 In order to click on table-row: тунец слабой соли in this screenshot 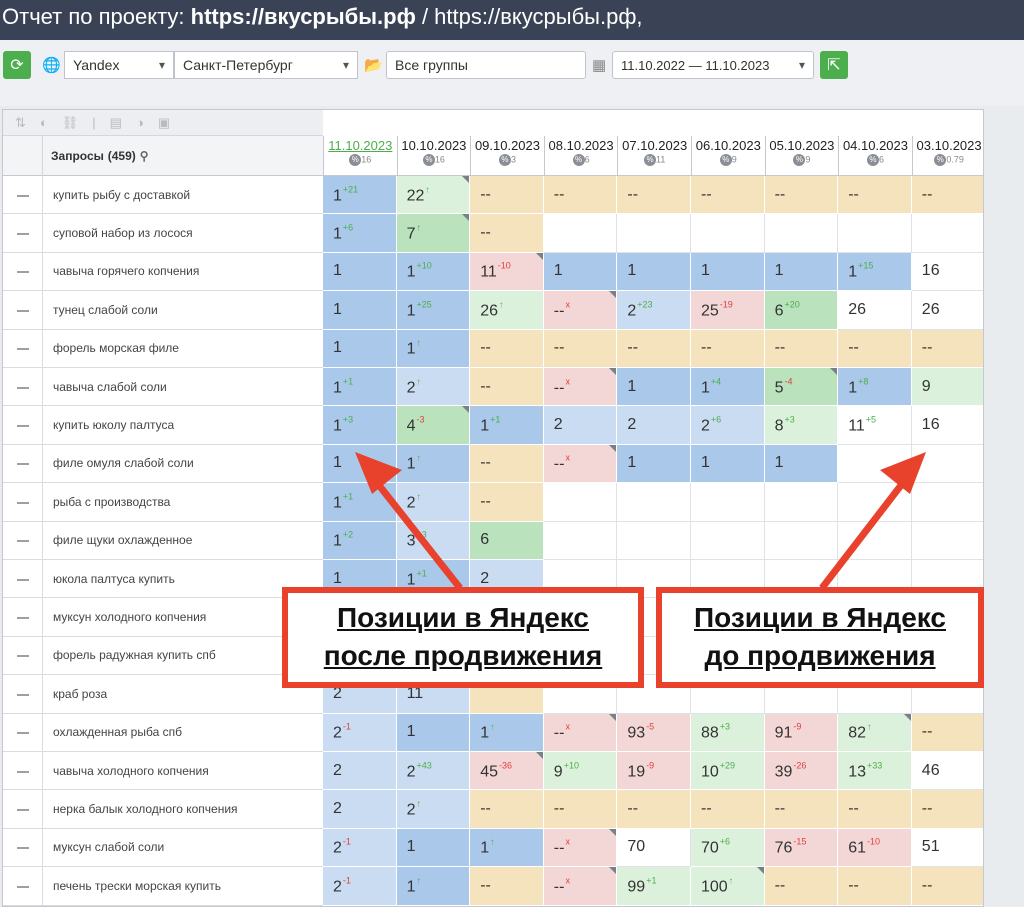, I will do `click(163, 310)`.